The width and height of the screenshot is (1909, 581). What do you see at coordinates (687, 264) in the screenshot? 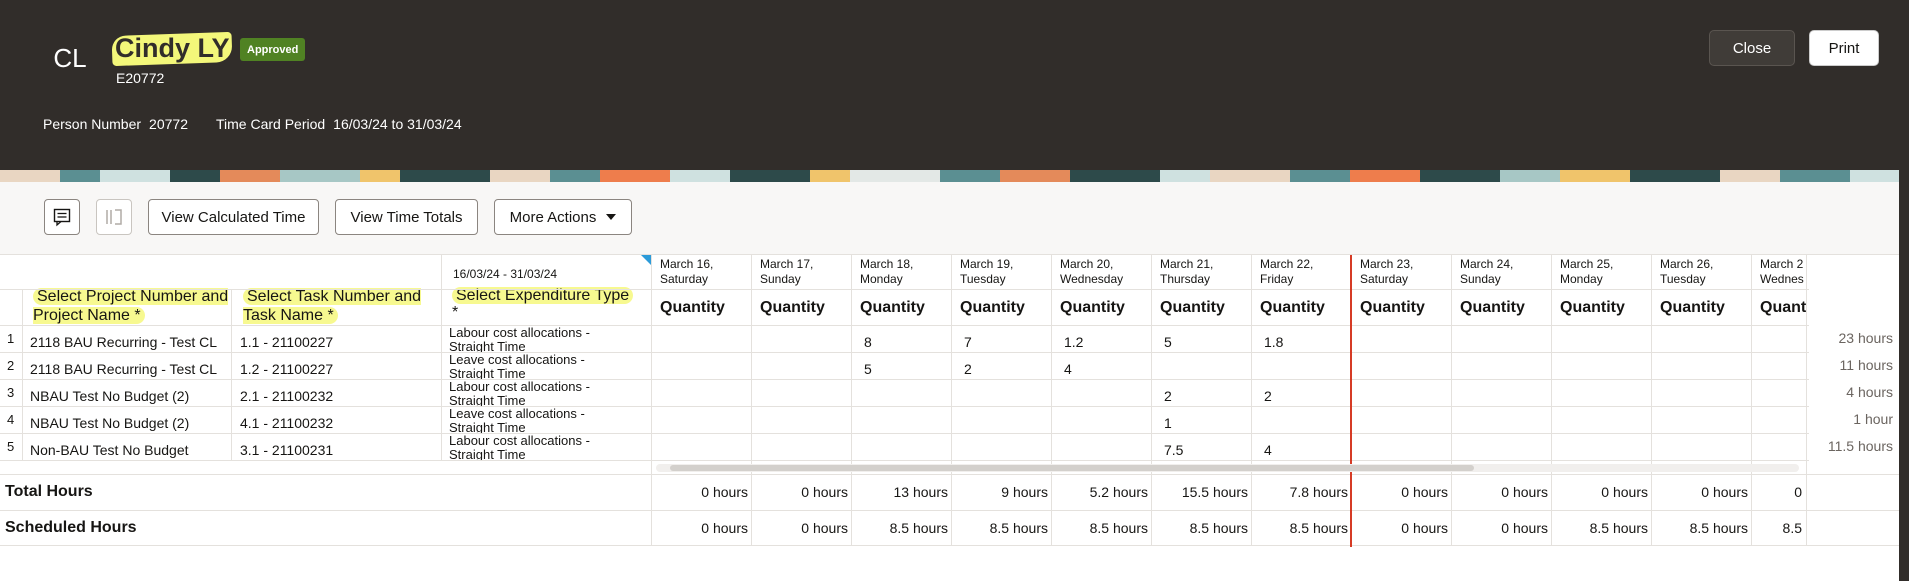
I see `day-date: March 16,` at bounding box center [687, 264].